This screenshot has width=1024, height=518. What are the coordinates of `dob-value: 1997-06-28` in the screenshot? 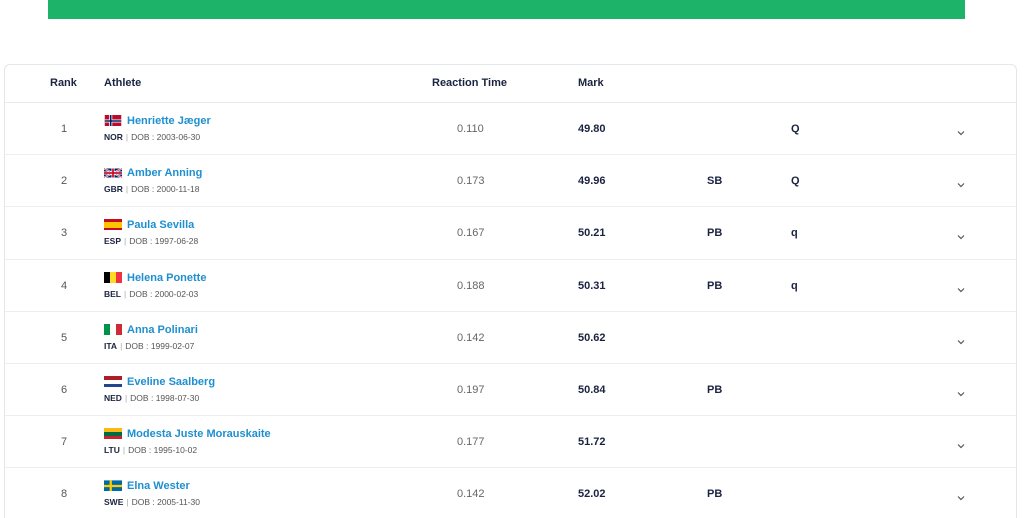 It's located at (176, 241).